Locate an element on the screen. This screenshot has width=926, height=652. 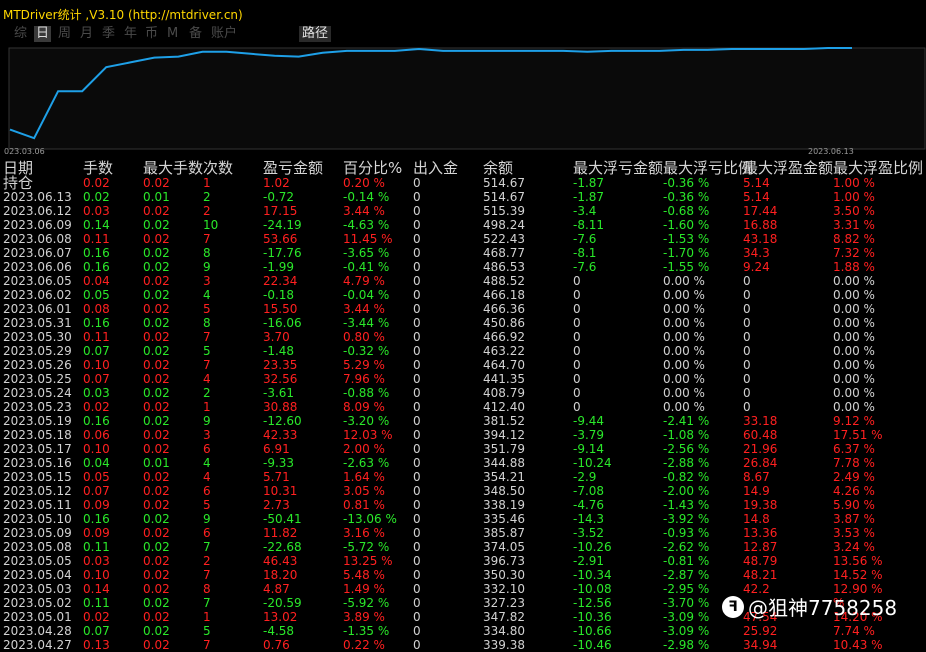
column-header-8: 最大浮亏金额 is located at coordinates (618, 168).